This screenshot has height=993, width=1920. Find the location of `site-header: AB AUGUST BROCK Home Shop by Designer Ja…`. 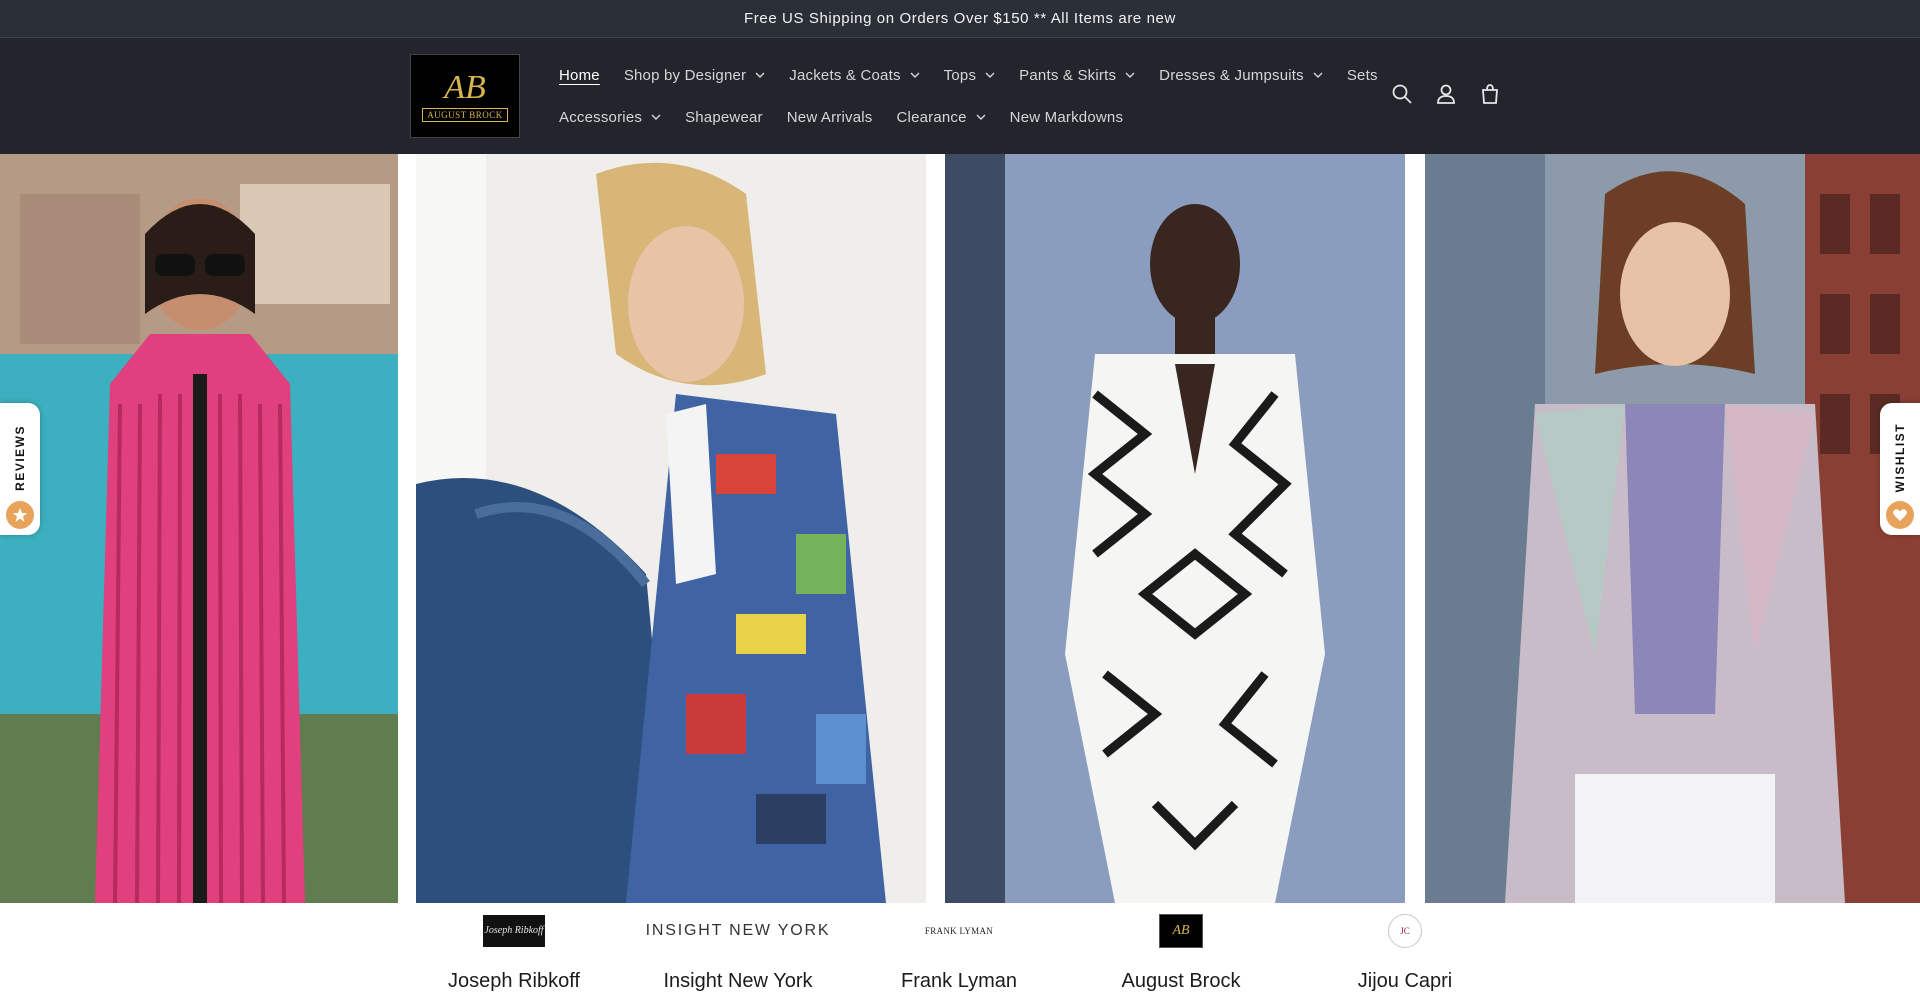

site-header: AB AUGUST BROCK Home Shop by Designer Ja… is located at coordinates (960, 96).